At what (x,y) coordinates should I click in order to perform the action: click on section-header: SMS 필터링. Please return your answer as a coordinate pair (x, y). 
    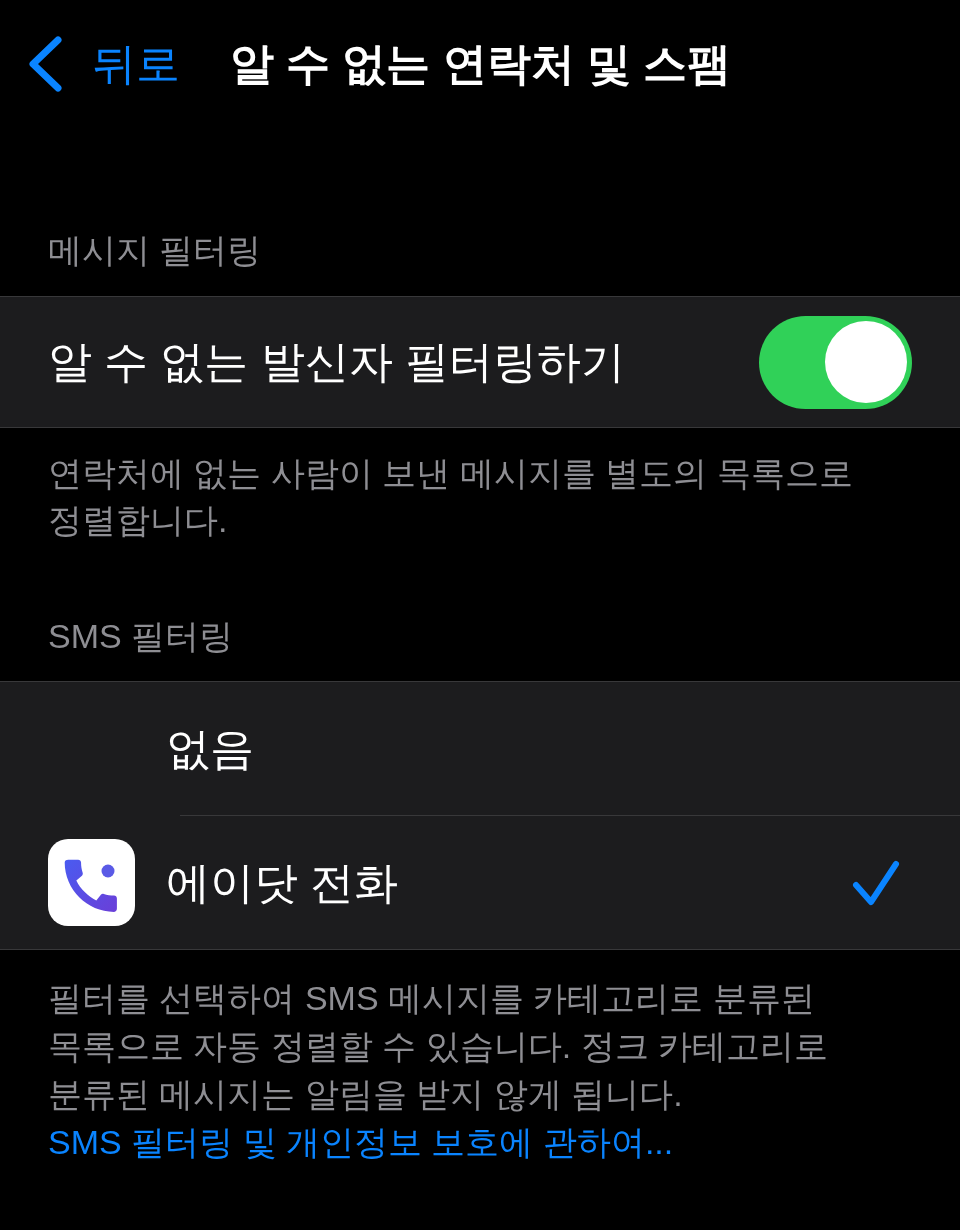
    Looking at the image, I should click on (141, 636).